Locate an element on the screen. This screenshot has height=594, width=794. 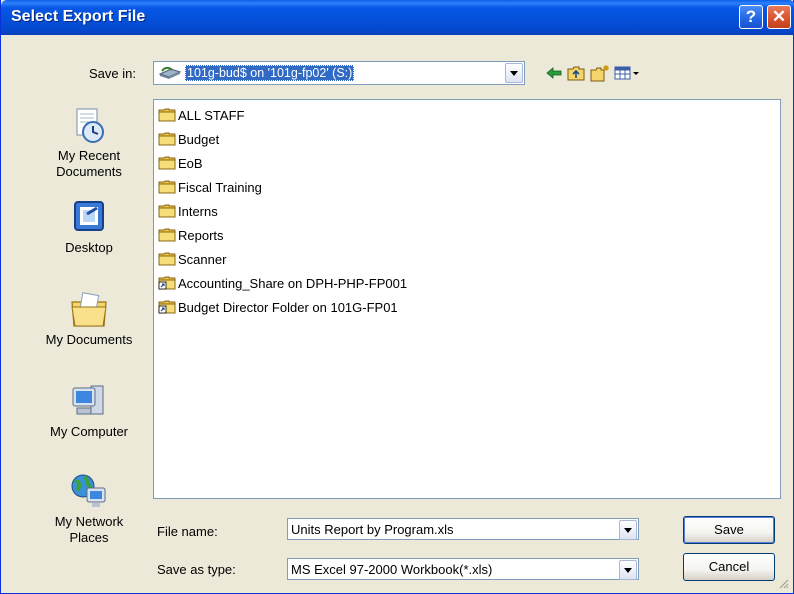
file-name-input: Units Report by Program.xls is located at coordinates (463, 529).